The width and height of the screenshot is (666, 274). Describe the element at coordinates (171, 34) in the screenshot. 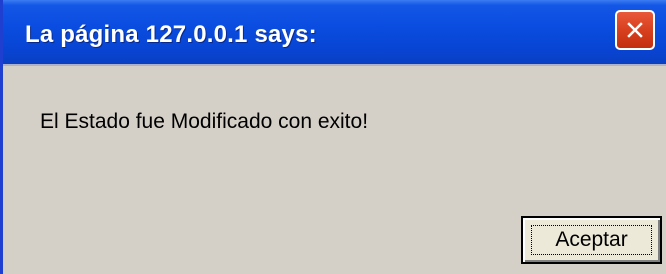

I see `dialog-title: La página 127.0.0.1 says:` at that location.